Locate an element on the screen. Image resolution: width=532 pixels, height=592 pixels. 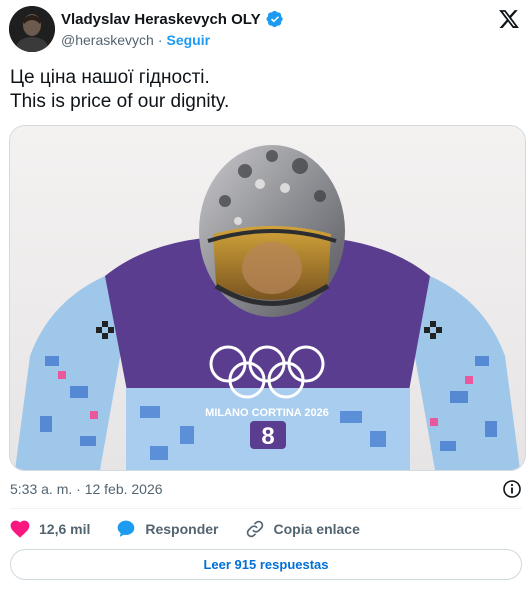
read-replies-button: Leer 915 respuestas is located at coordinates (266, 564).